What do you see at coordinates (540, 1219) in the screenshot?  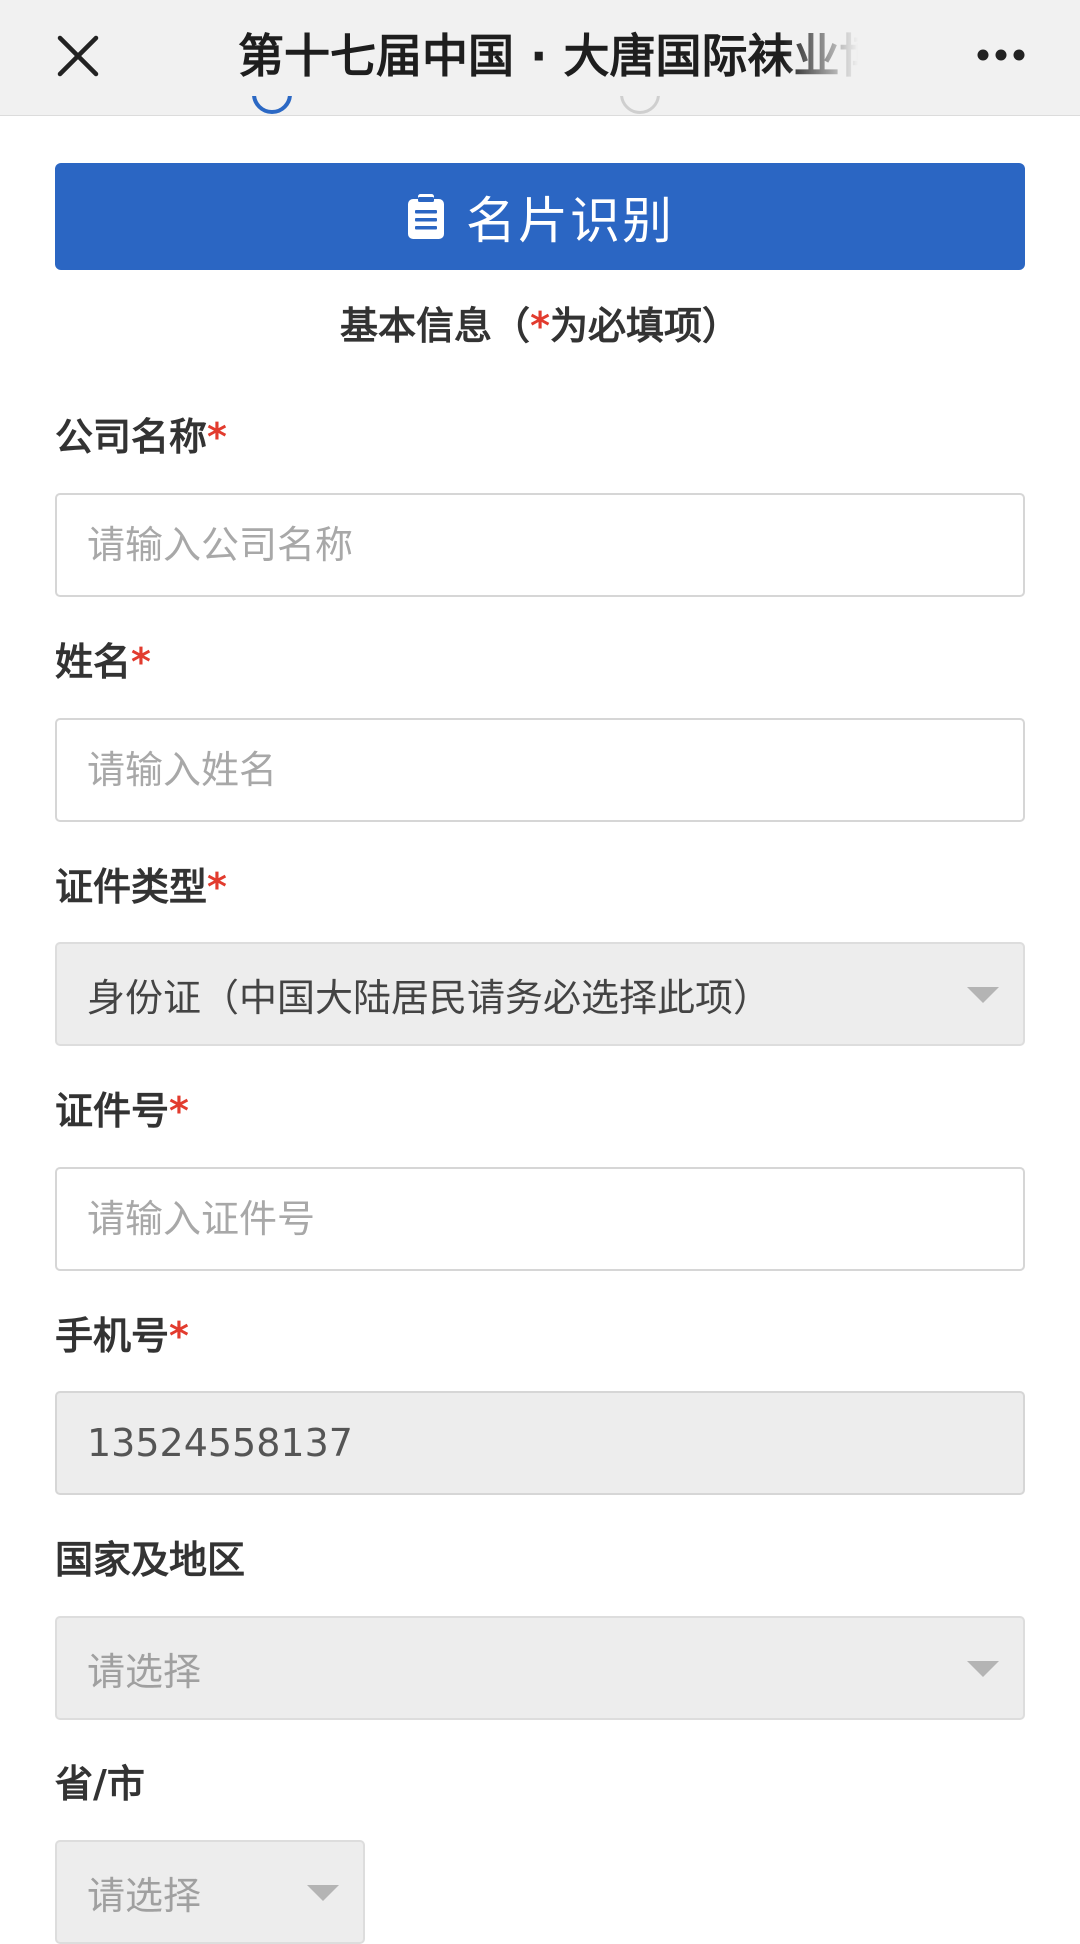 I see `id-number-input` at bounding box center [540, 1219].